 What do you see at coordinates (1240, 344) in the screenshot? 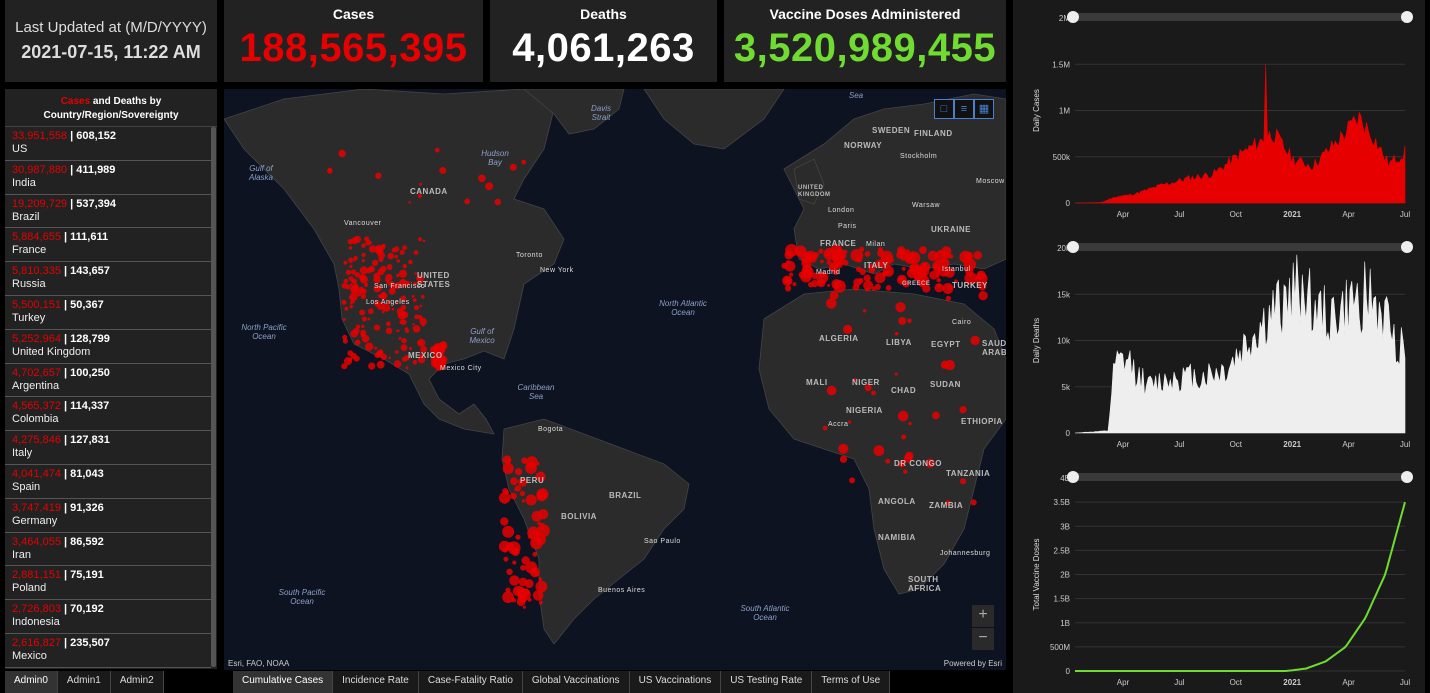
I see `series-bars` at bounding box center [1240, 344].